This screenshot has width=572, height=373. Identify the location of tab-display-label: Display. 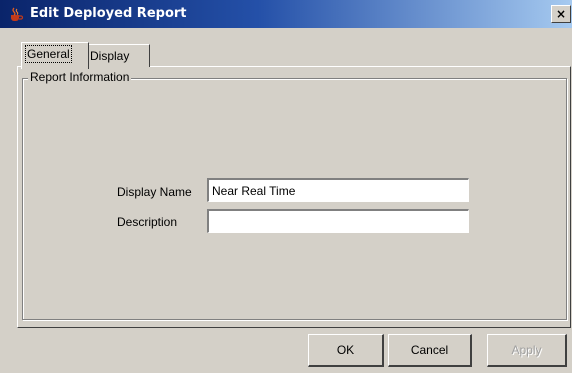
(110, 56).